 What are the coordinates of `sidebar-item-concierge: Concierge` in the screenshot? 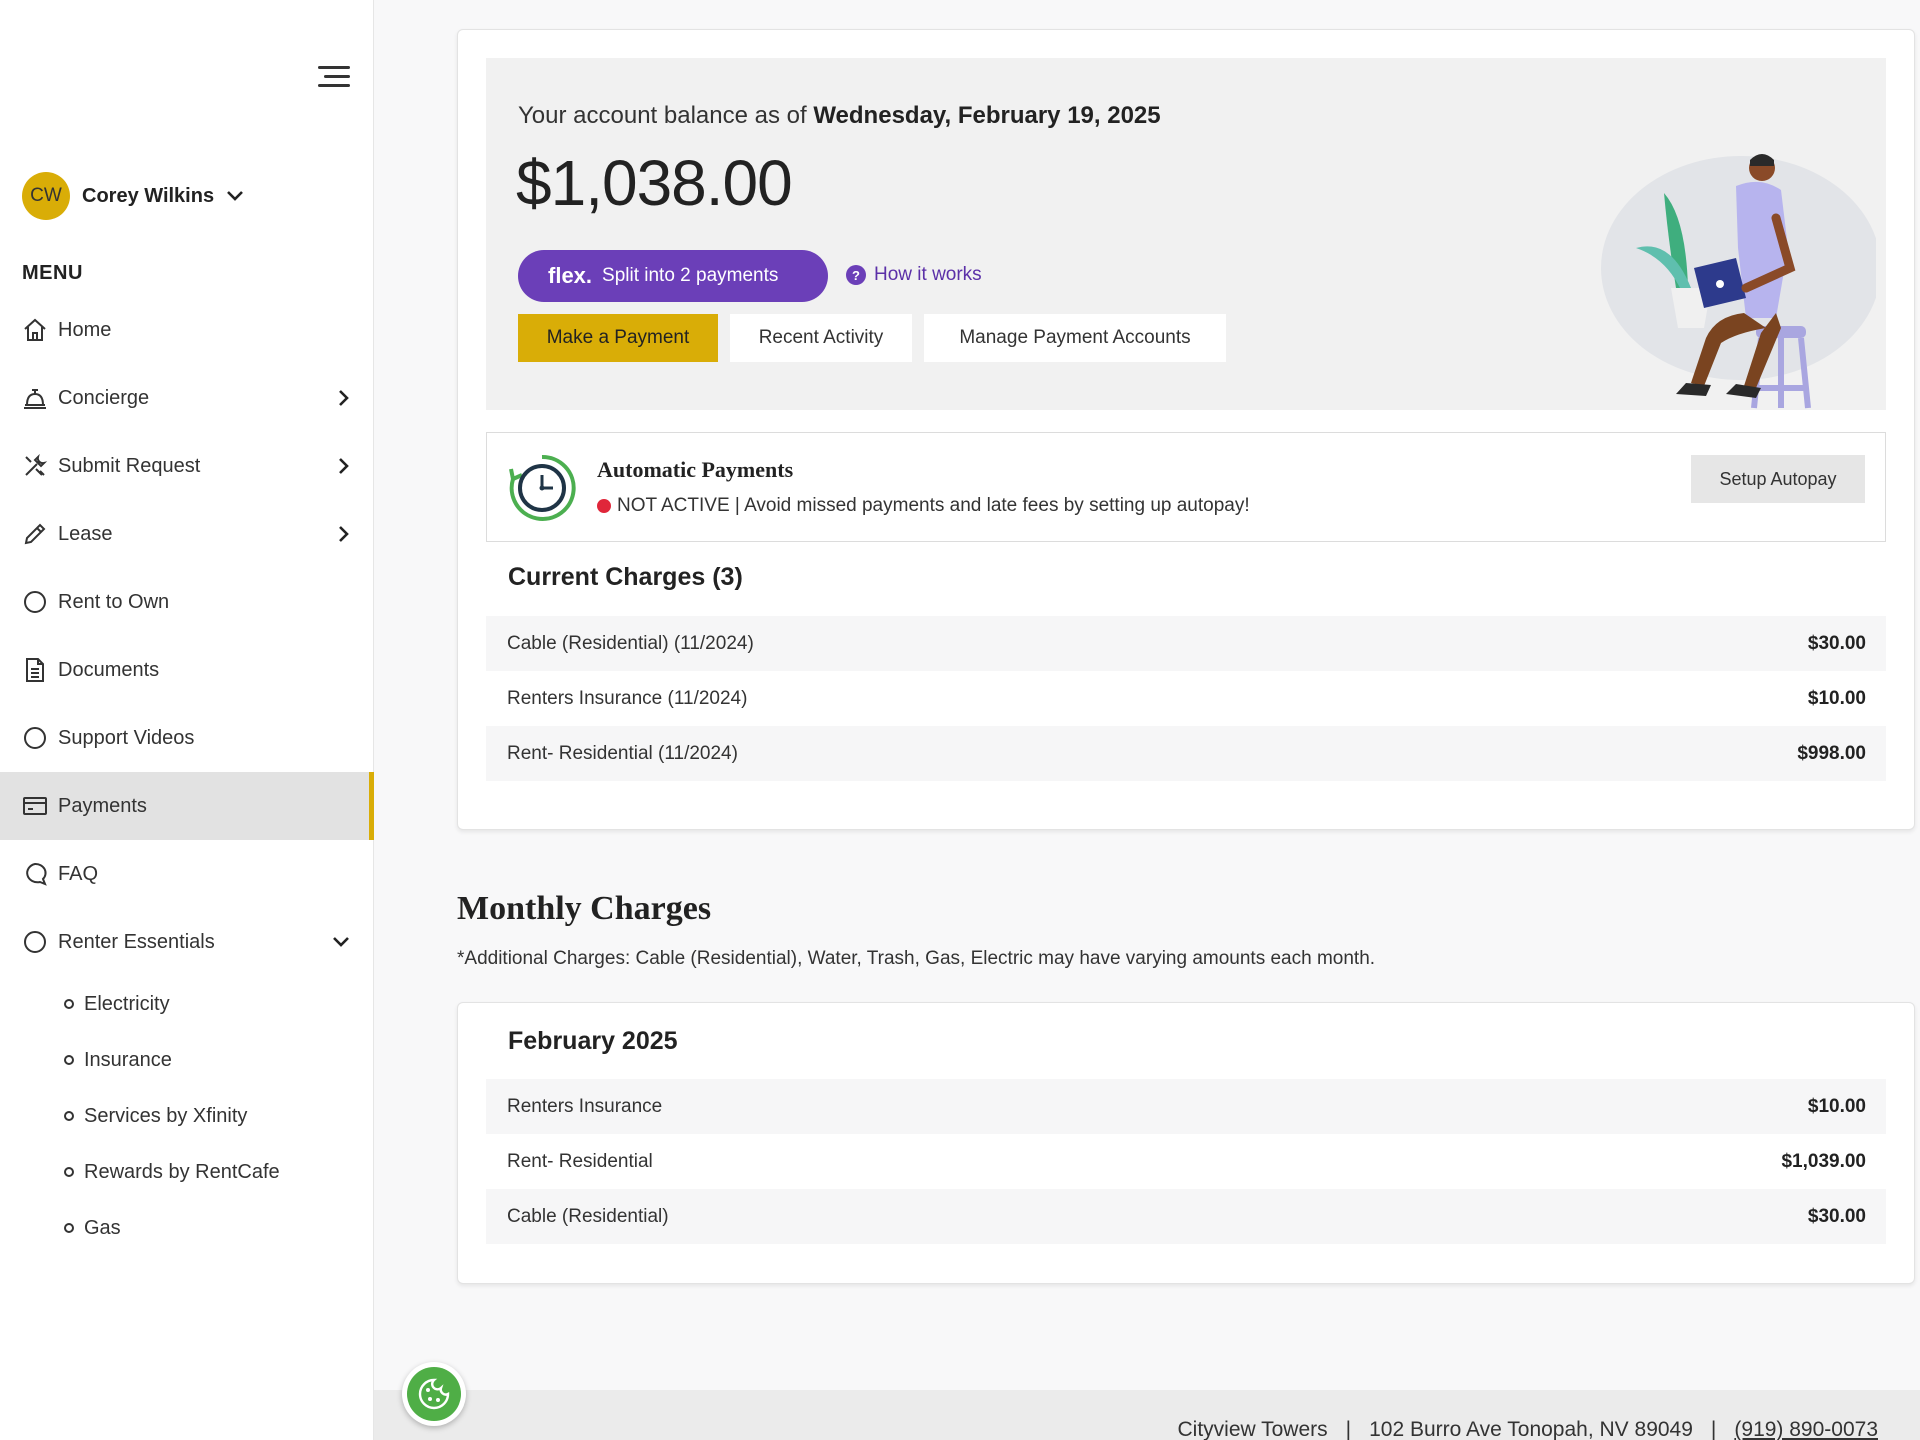 It's located at (187, 398).